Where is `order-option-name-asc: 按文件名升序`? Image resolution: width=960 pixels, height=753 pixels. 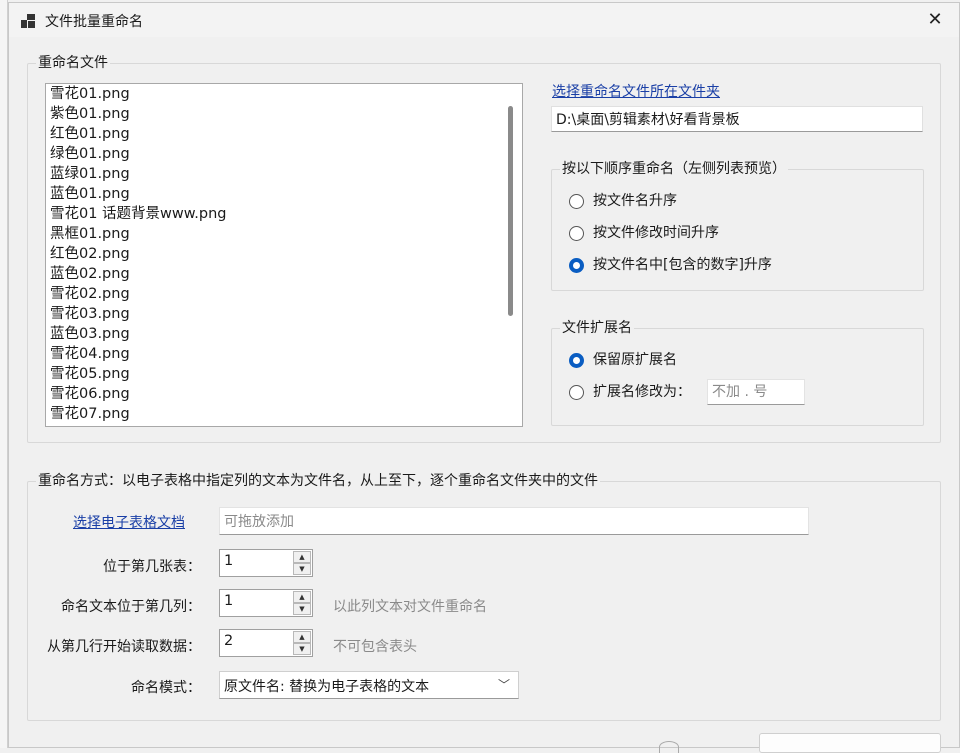 order-option-name-asc: 按文件名升序 is located at coordinates (739, 201).